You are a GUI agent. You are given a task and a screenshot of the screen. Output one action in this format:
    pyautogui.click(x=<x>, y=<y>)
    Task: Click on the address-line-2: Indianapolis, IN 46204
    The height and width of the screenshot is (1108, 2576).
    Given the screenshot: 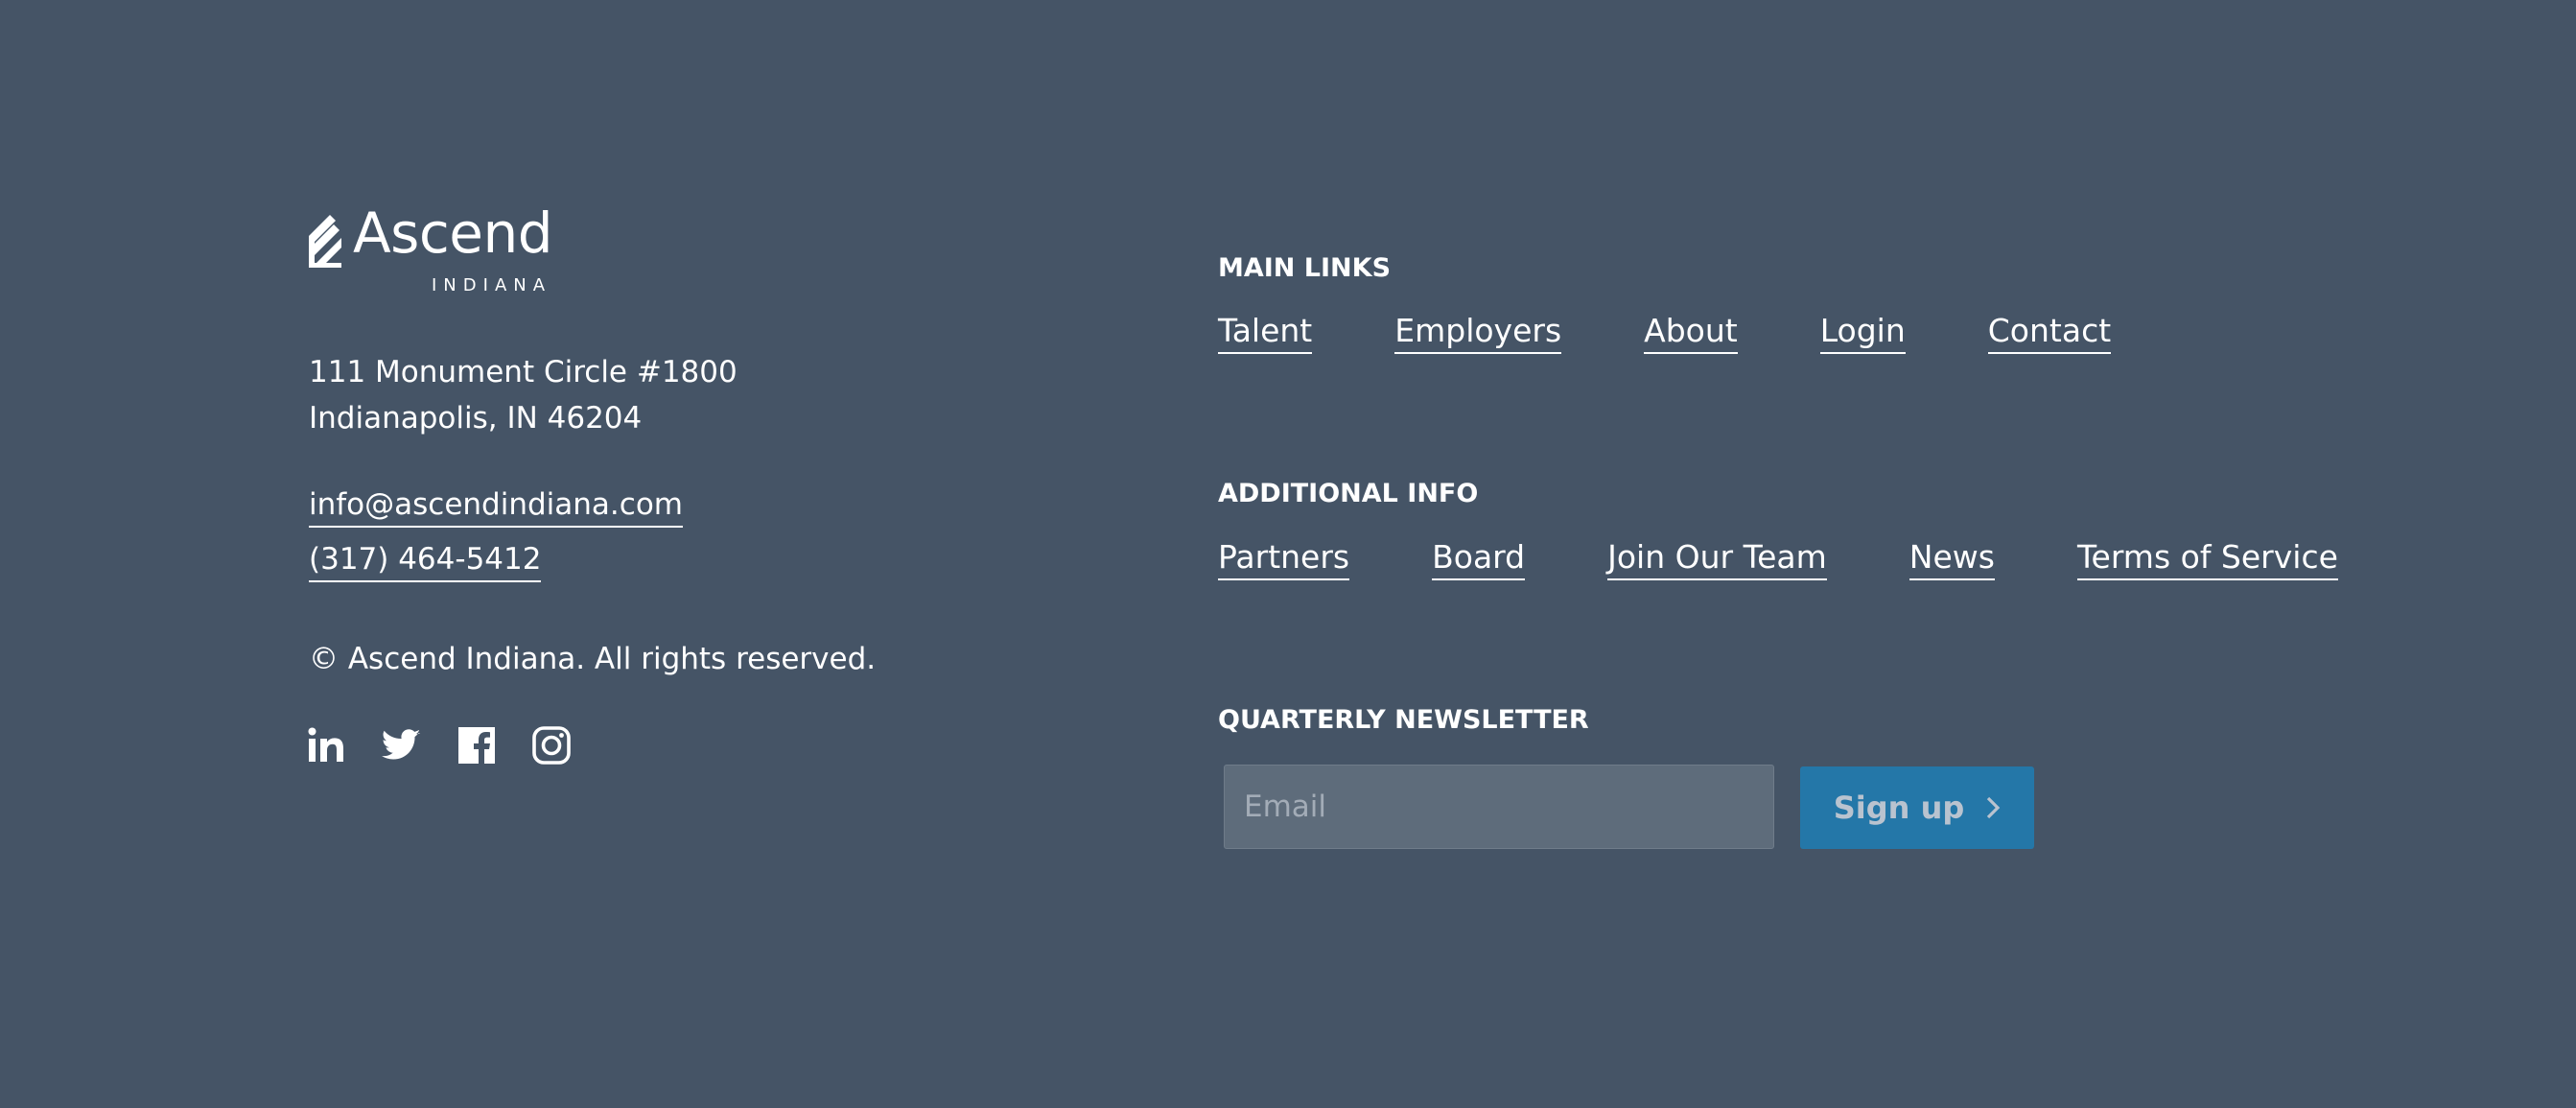 What is the action you would take?
    pyautogui.click(x=476, y=418)
    